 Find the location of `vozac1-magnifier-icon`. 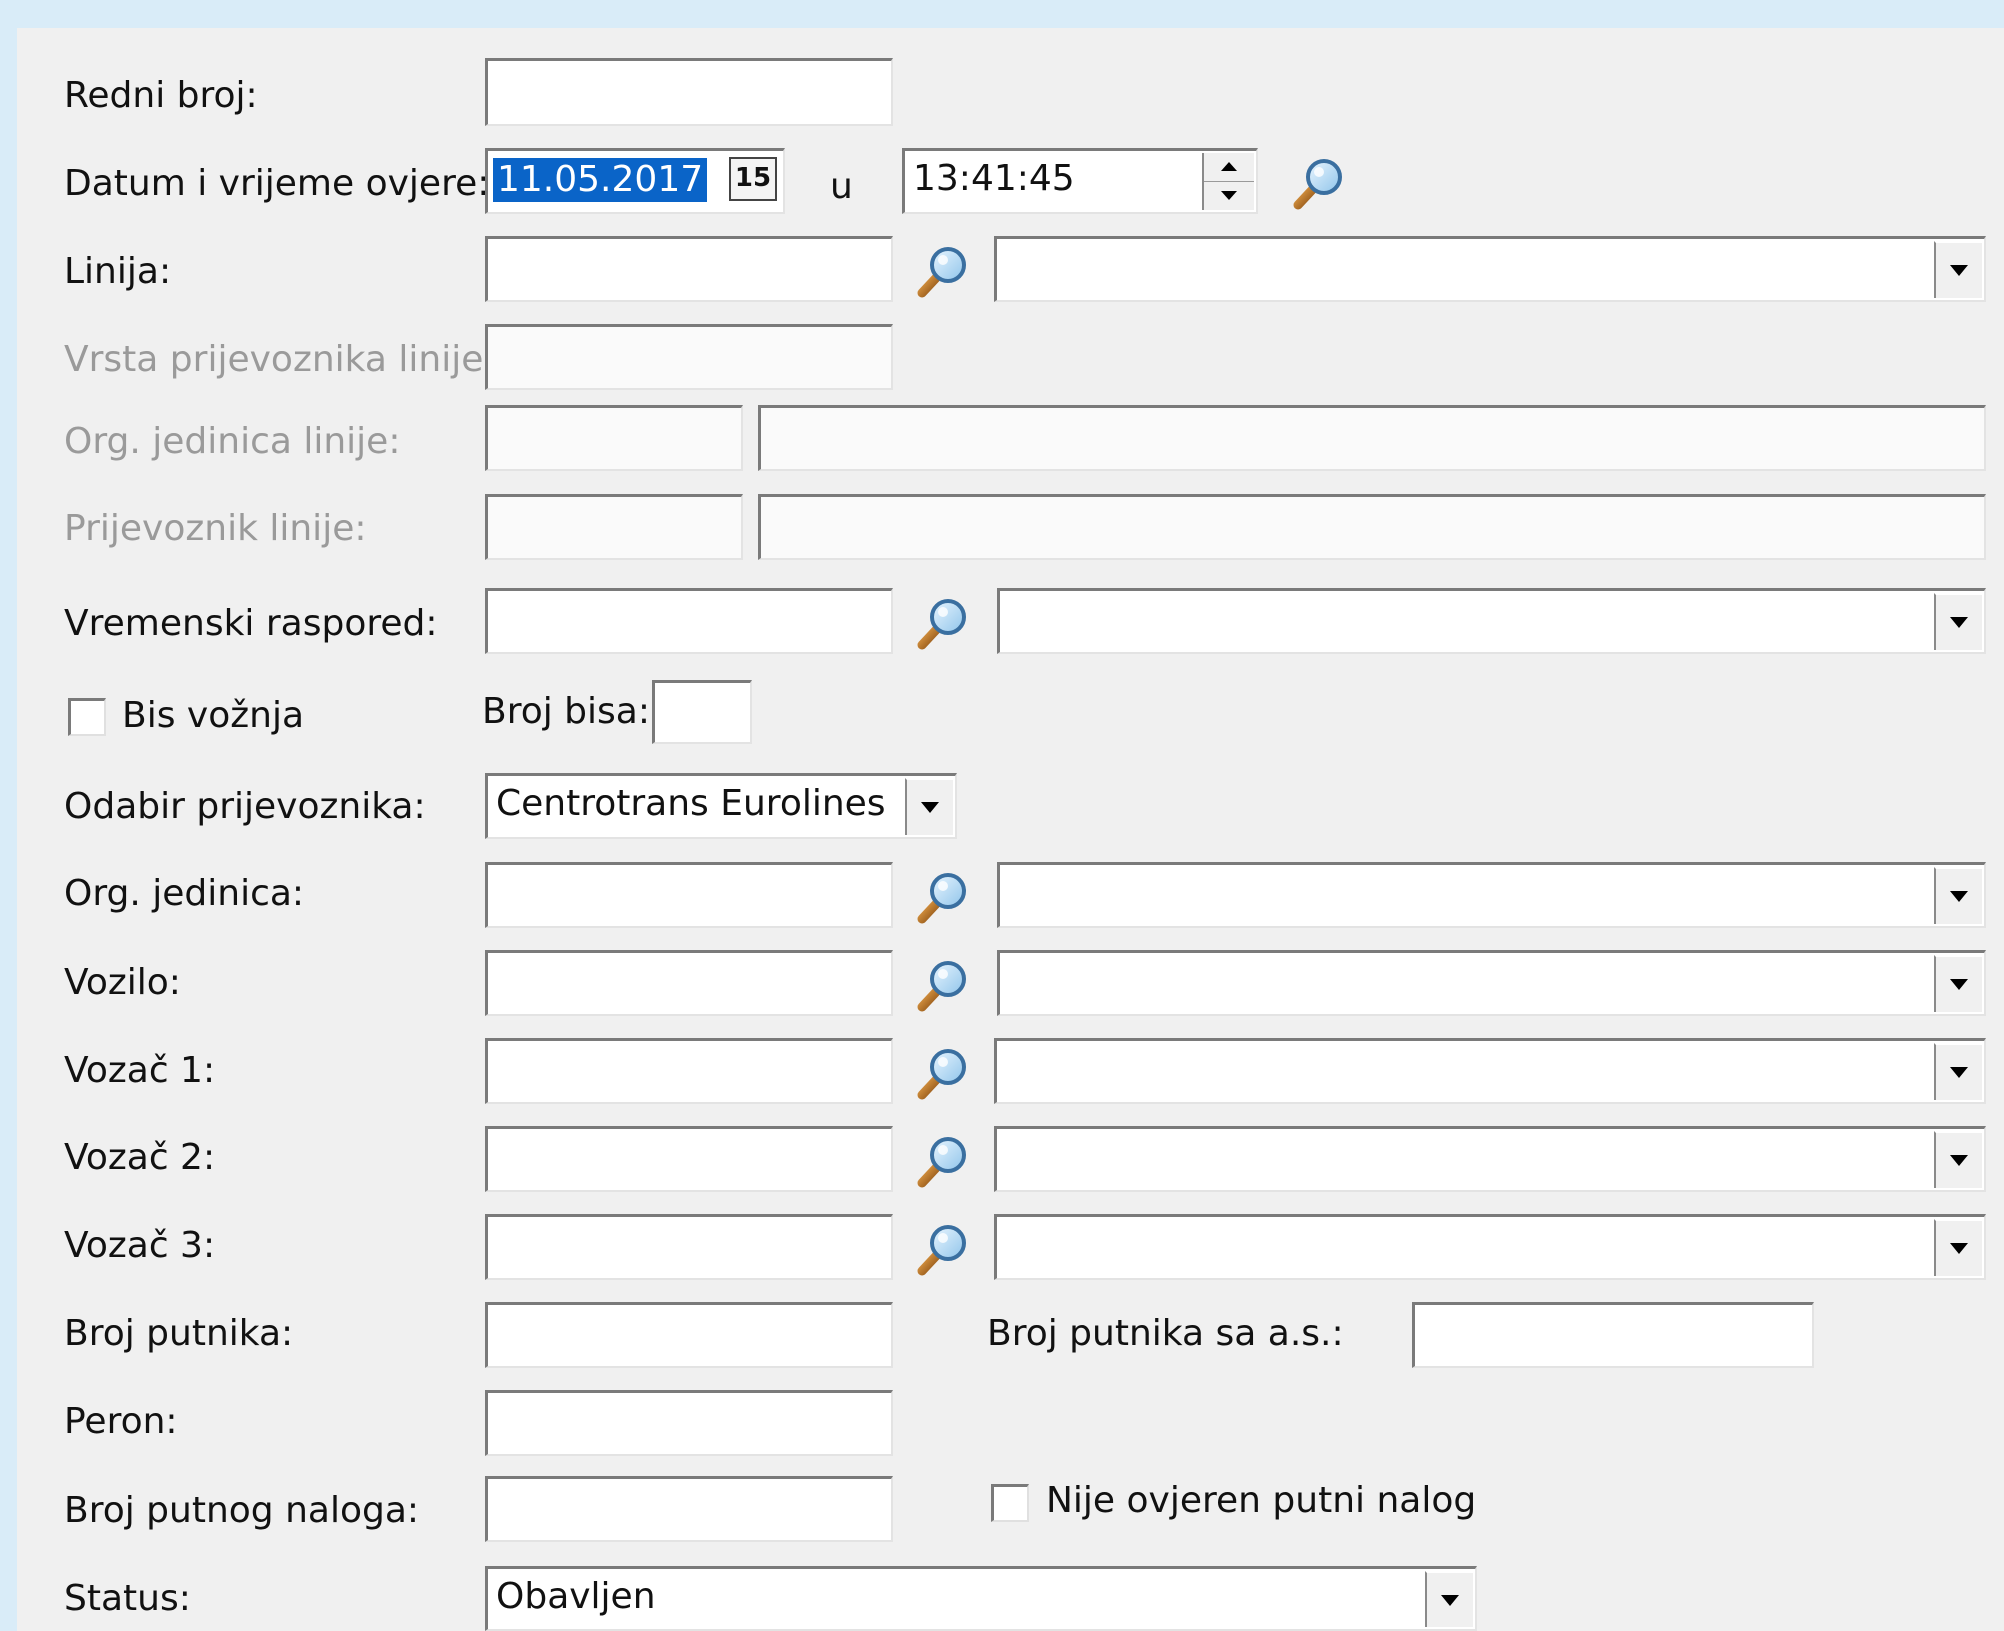

vozac1-magnifier-icon is located at coordinates (944, 1072).